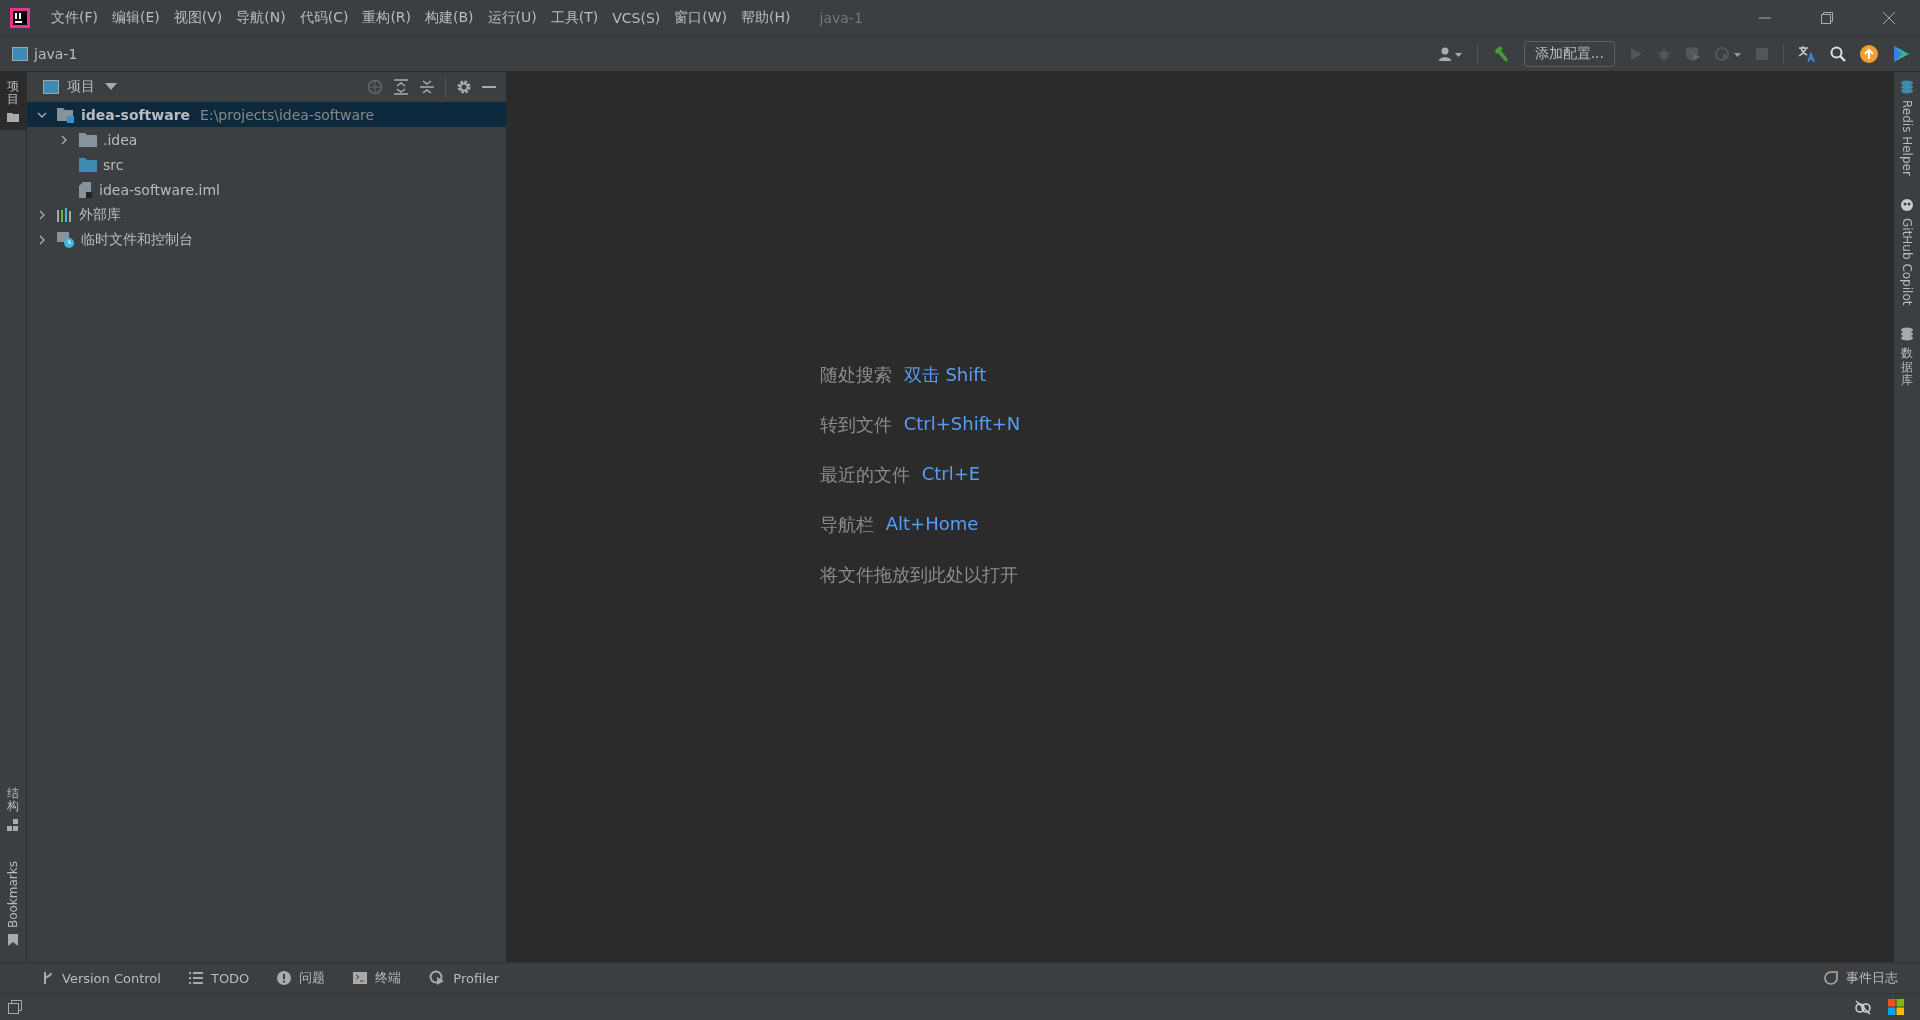 The width and height of the screenshot is (1920, 1020). Describe the element at coordinates (266, 114) in the screenshot. I see `tree-item: idea-software E:\projects\idea-software` at that location.